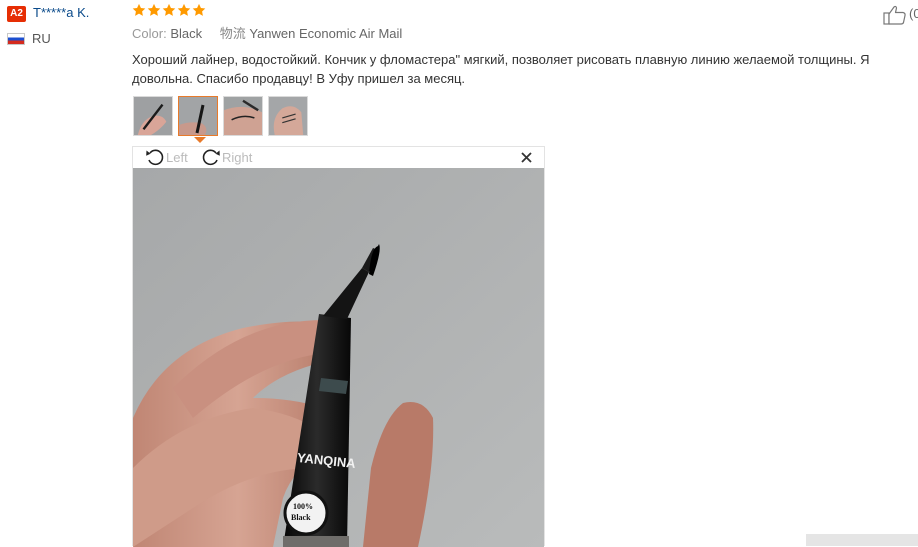 The image size is (918, 547). I want to click on rating-stars, so click(169, 12).